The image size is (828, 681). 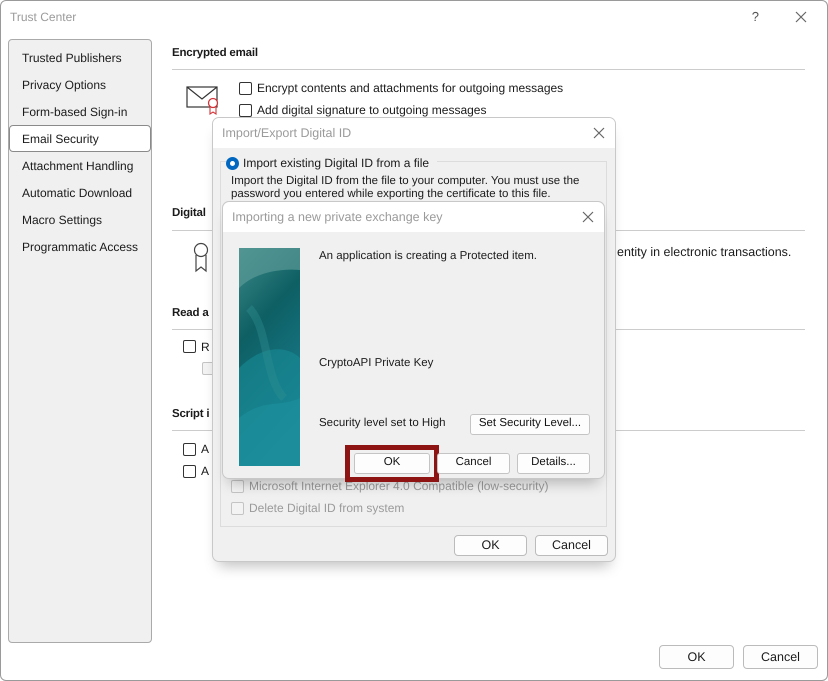 What do you see at coordinates (80, 84) in the screenshot?
I see `sidebar-item: Privacy Options` at bounding box center [80, 84].